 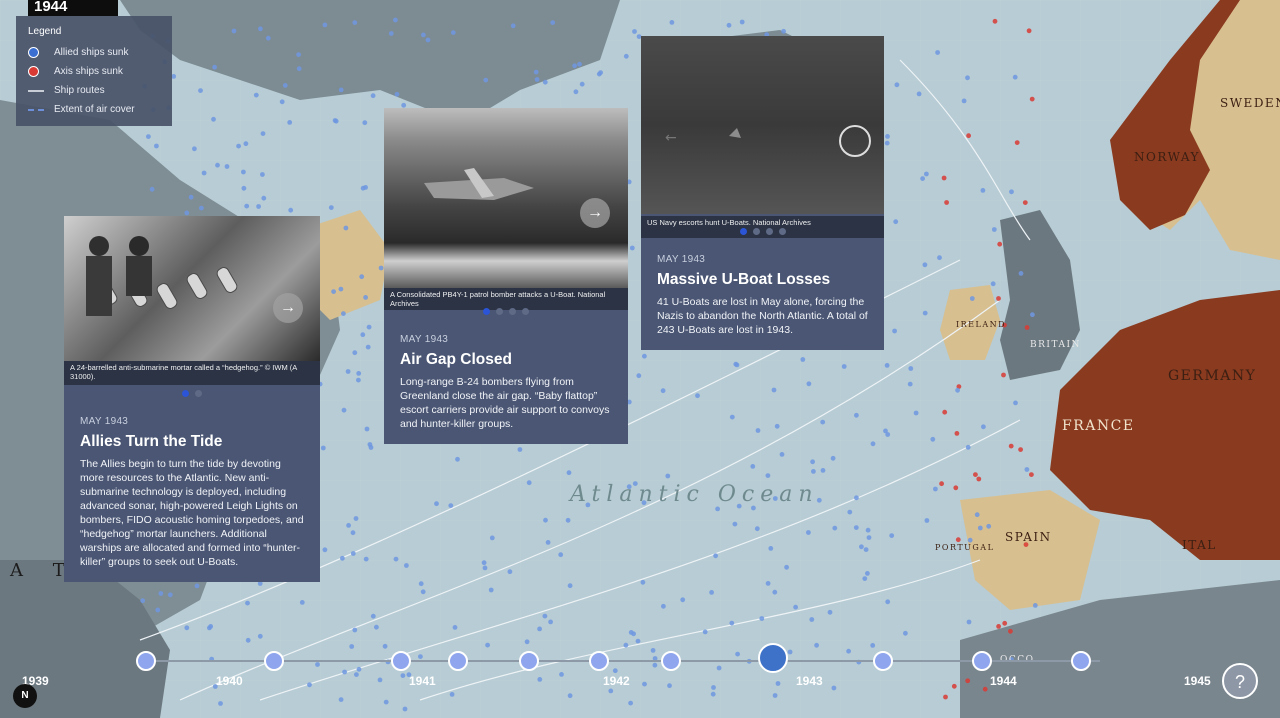 What do you see at coordinates (762, 231) in the screenshot?
I see `slide-indicator` at bounding box center [762, 231].